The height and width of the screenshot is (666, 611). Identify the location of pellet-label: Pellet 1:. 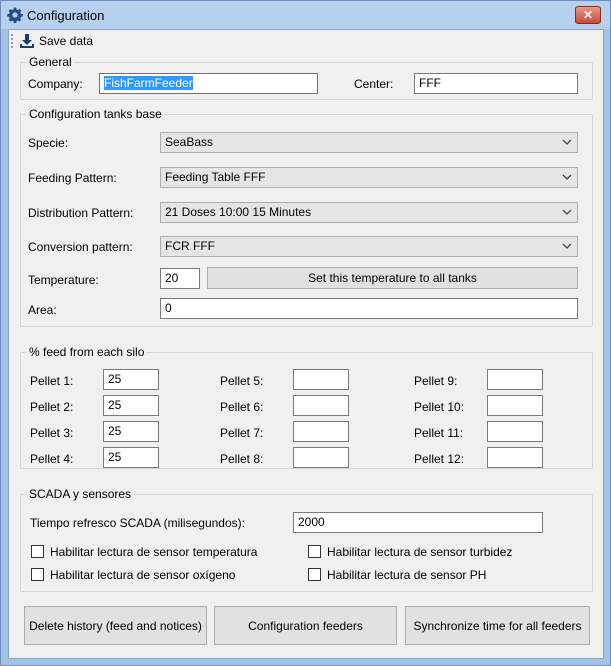
(52, 381).